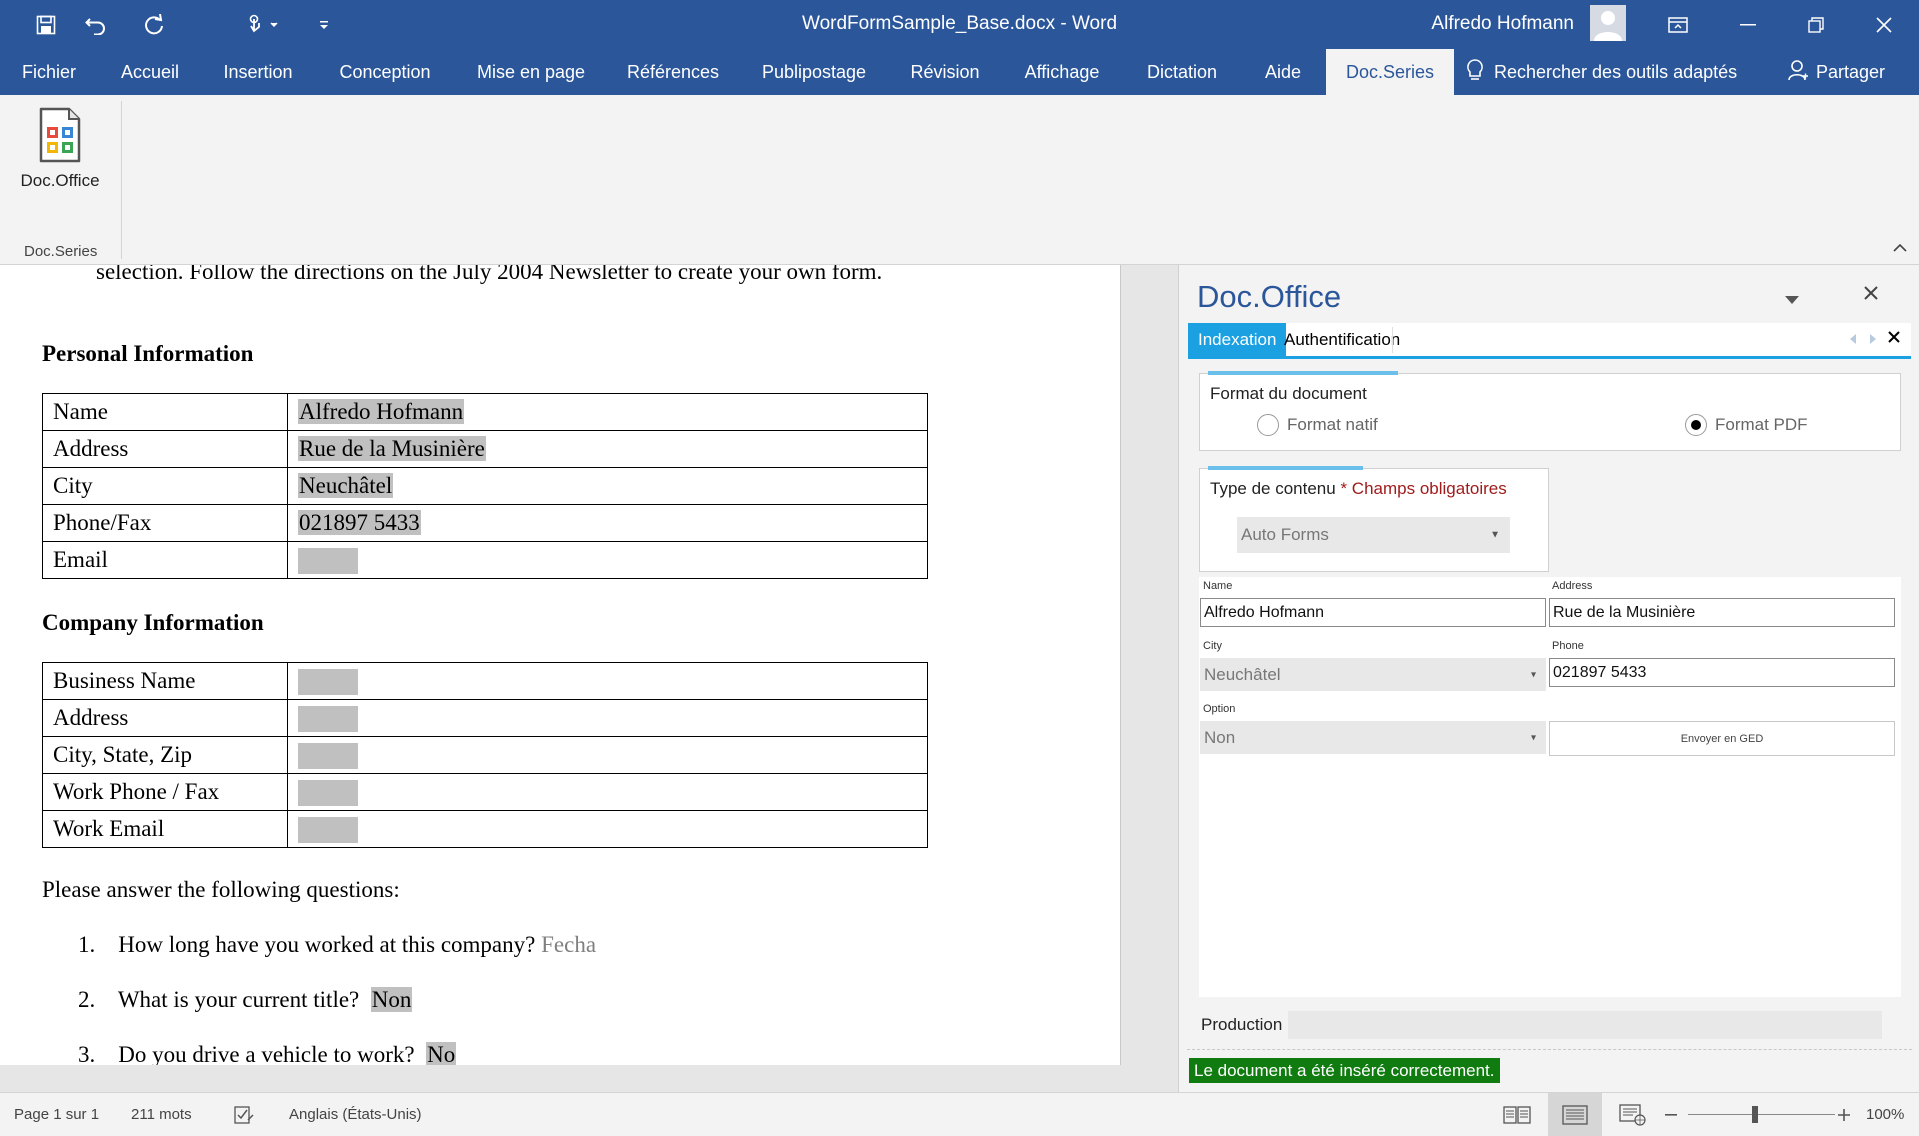 The image size is (1919, 1136). What do you see at coordinates (355, 1114) in the screenshot?
I see `language-indicator: Anglais (États-Unis)` at bounding box center [355, 1114].